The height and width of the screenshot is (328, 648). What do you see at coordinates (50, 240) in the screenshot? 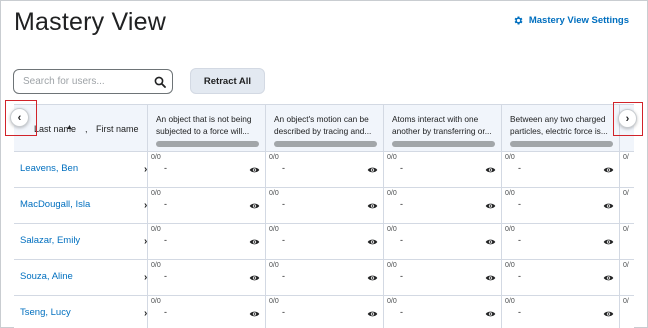
I see `learner-name-link: Salazar, Emily` at bounding box center [50, 240].